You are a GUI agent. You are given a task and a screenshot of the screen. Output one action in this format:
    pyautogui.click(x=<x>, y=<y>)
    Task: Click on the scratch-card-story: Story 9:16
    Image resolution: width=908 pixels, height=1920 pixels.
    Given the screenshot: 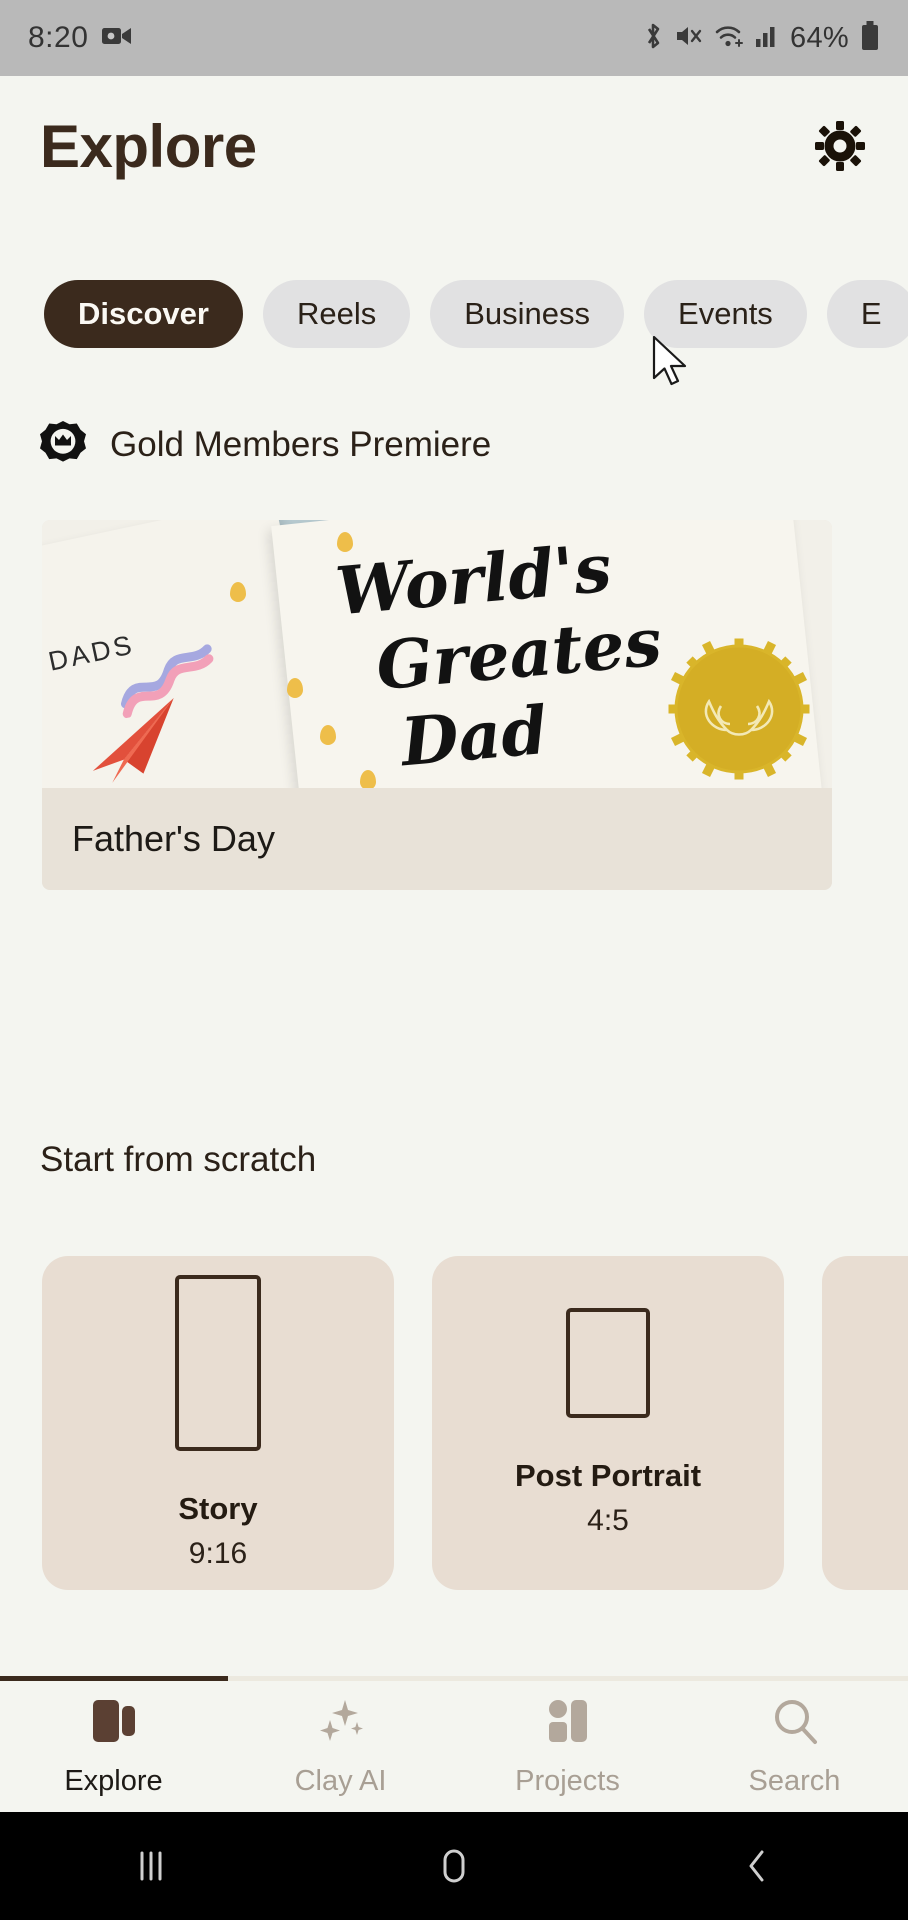 What is the action you would take?
    pyautogui.click(x=218, y=1423)
    